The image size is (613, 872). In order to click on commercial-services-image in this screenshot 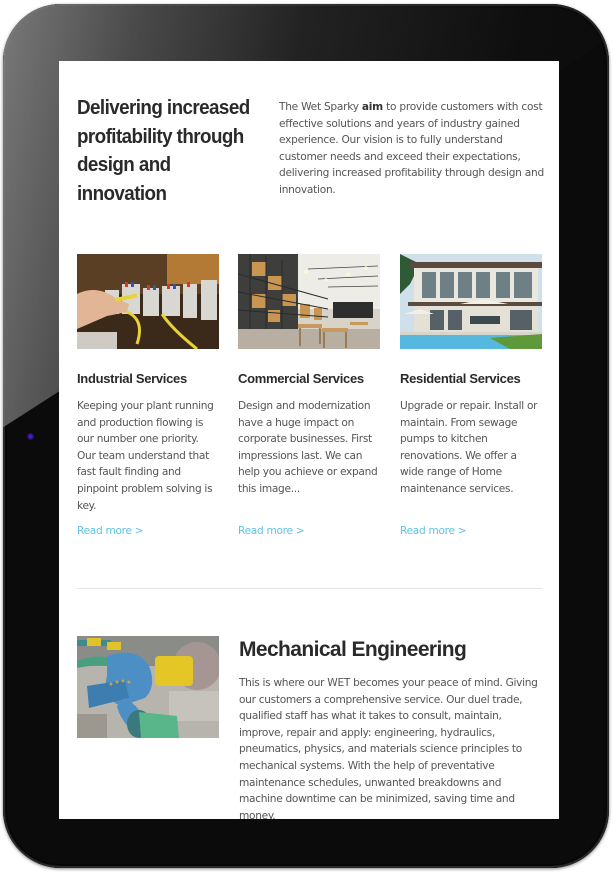, I will do `click(309, 301)`.